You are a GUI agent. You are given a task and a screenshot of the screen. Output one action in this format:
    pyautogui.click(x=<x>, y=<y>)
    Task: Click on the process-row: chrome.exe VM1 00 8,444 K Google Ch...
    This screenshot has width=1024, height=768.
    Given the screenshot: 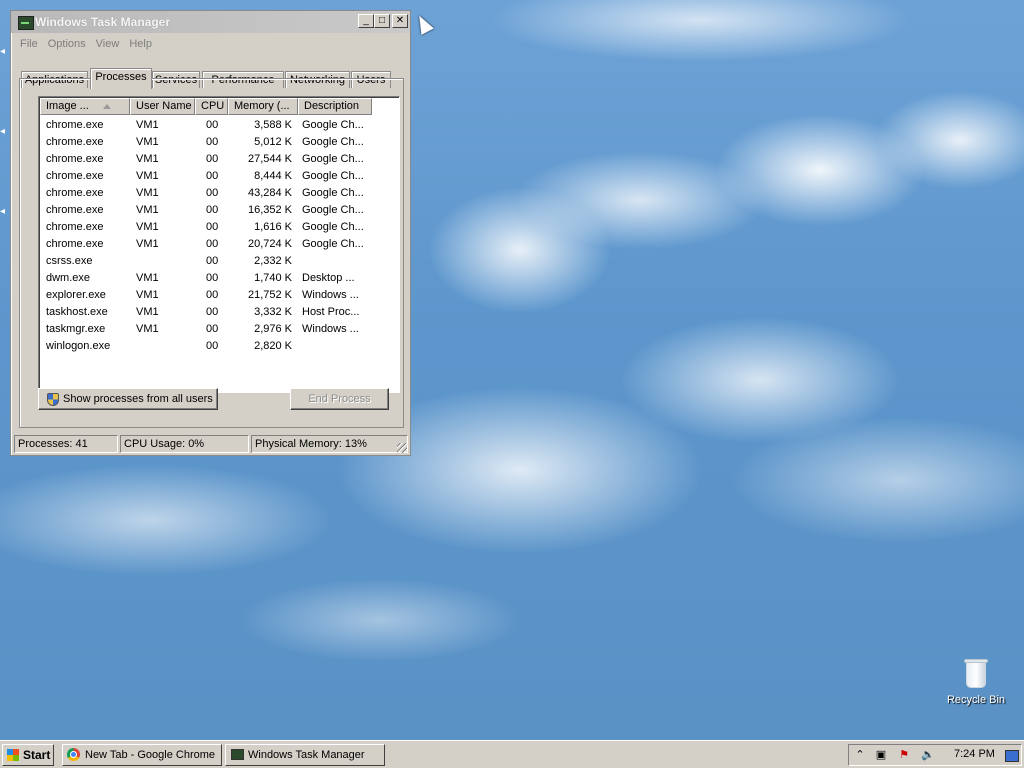 What is the action you would take?
    pyautogui.click(x=215, y=176)
    